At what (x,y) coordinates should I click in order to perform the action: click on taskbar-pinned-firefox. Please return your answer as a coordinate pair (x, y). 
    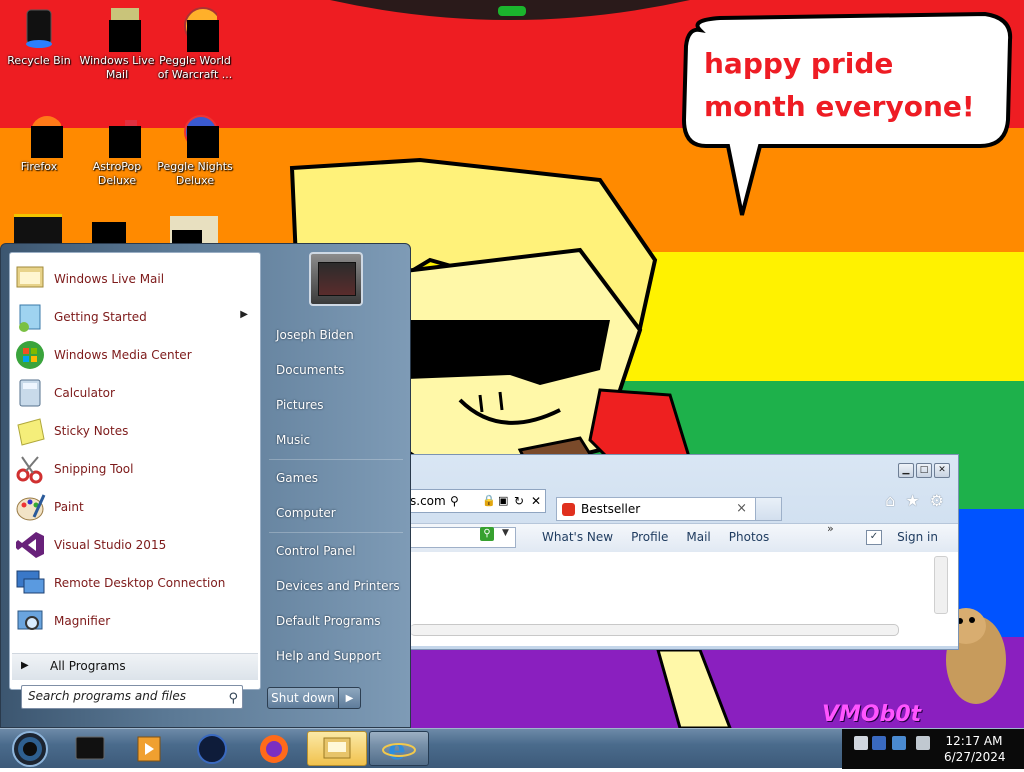
    Looking at the image, I should click on (272, 748).